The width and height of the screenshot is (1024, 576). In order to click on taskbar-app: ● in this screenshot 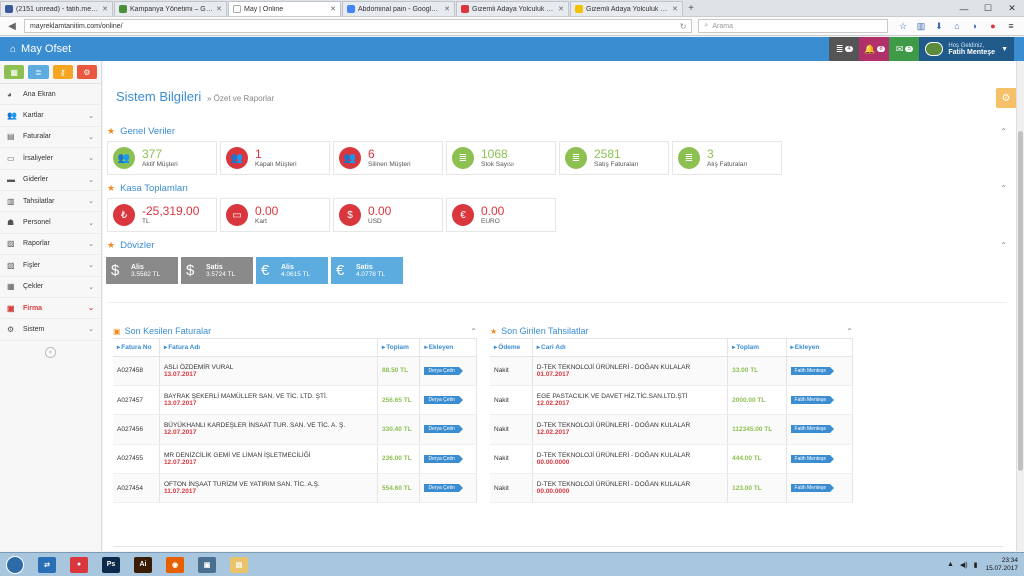, I will do `click(79, 565)`.